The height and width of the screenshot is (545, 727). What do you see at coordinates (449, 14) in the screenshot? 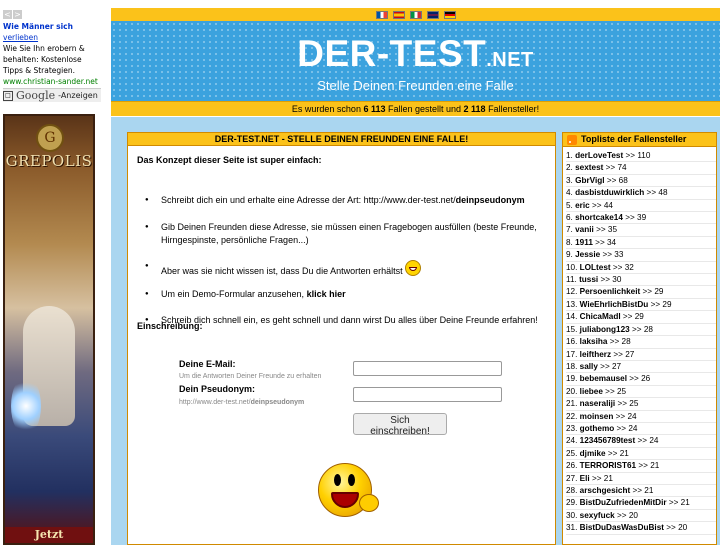
I see `german-flag-icon` at bounding box center [449, 14].